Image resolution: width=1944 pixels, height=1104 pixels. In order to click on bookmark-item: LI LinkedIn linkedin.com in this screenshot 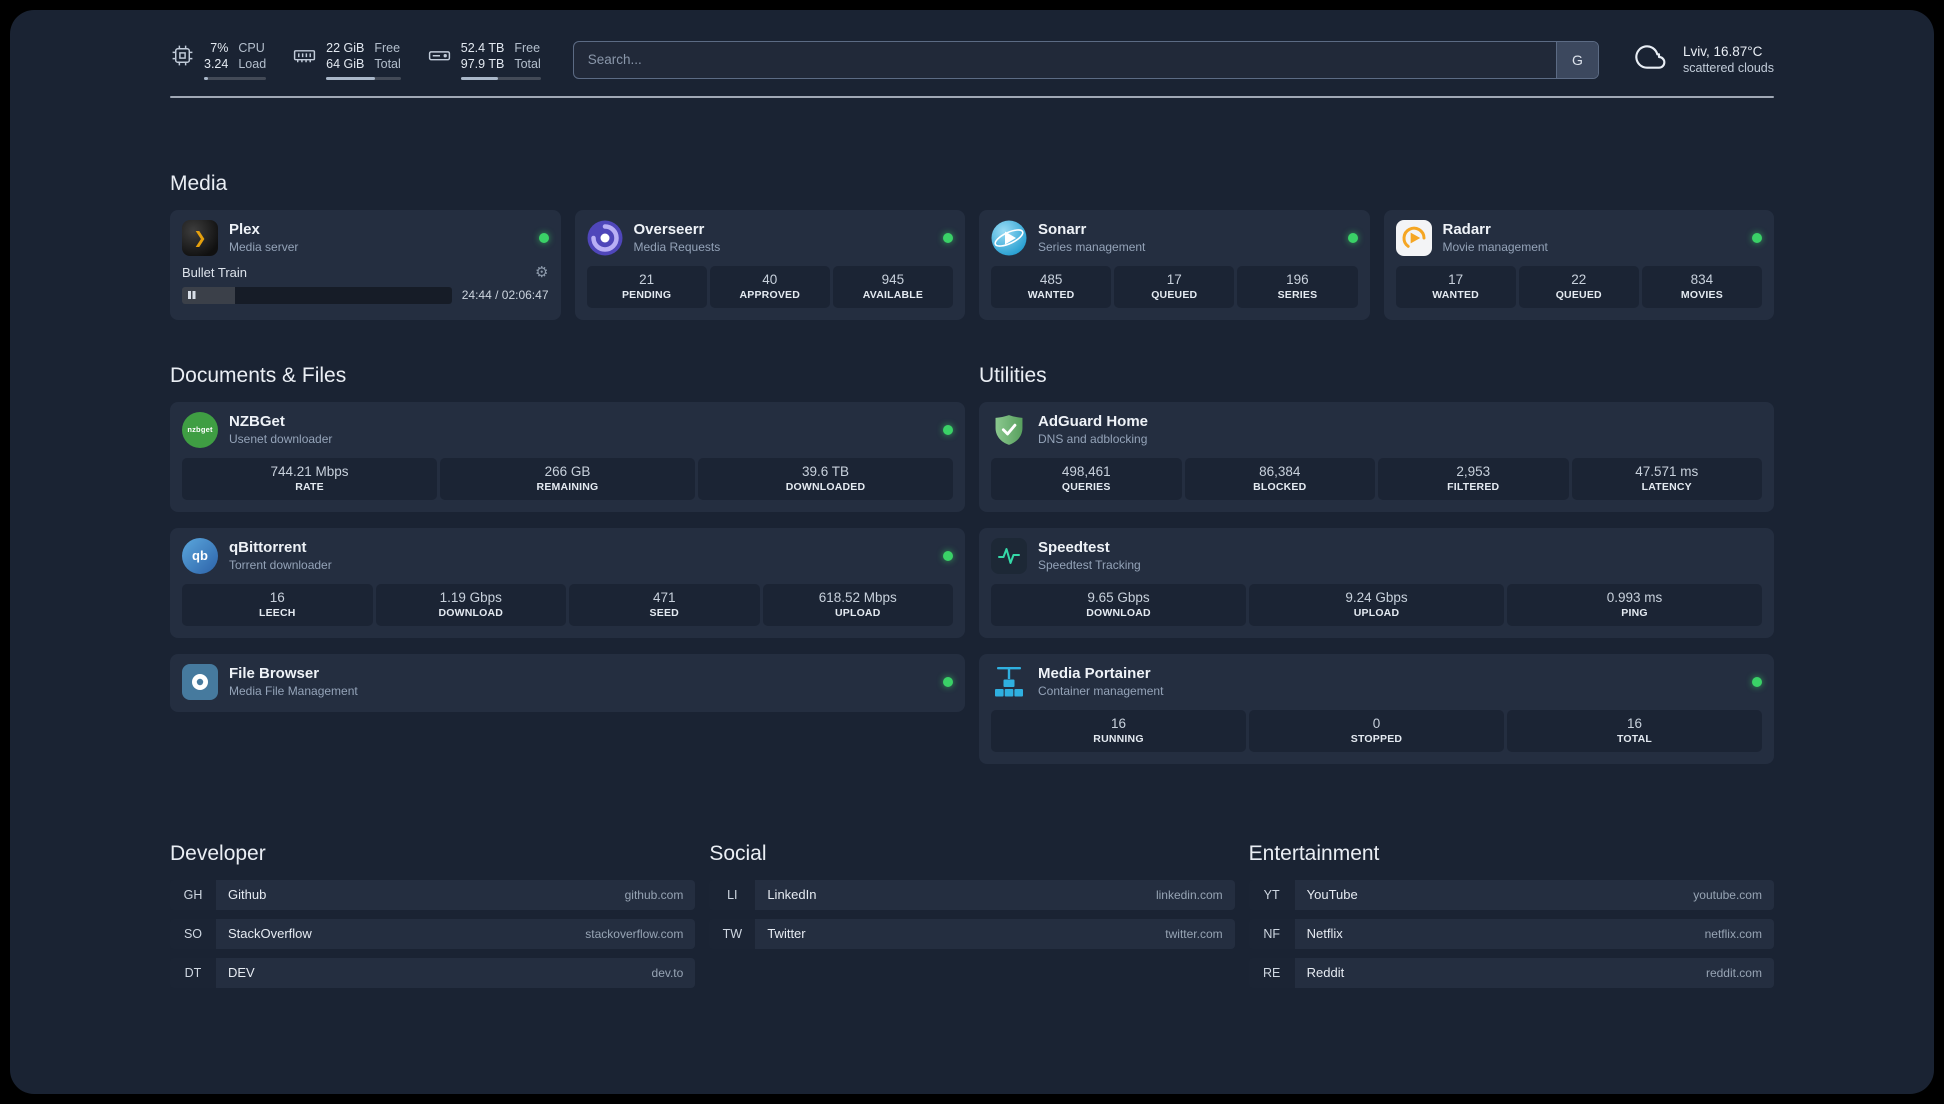, I will do `click(972, 894)`.